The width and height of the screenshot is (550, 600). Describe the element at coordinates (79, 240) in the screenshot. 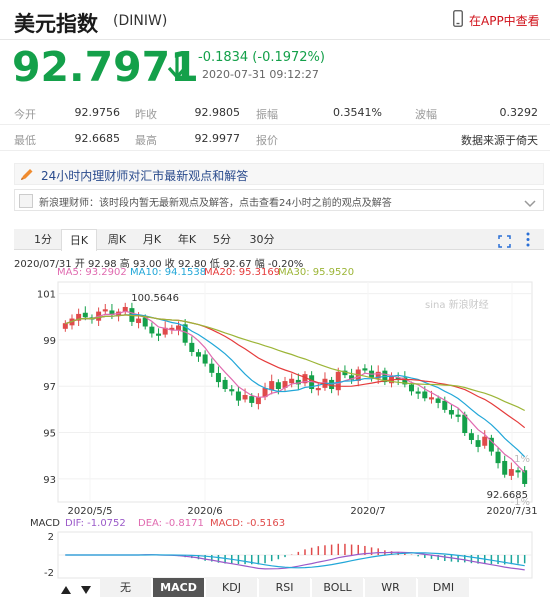

I see `tab-daily-k: 日K` at that location.